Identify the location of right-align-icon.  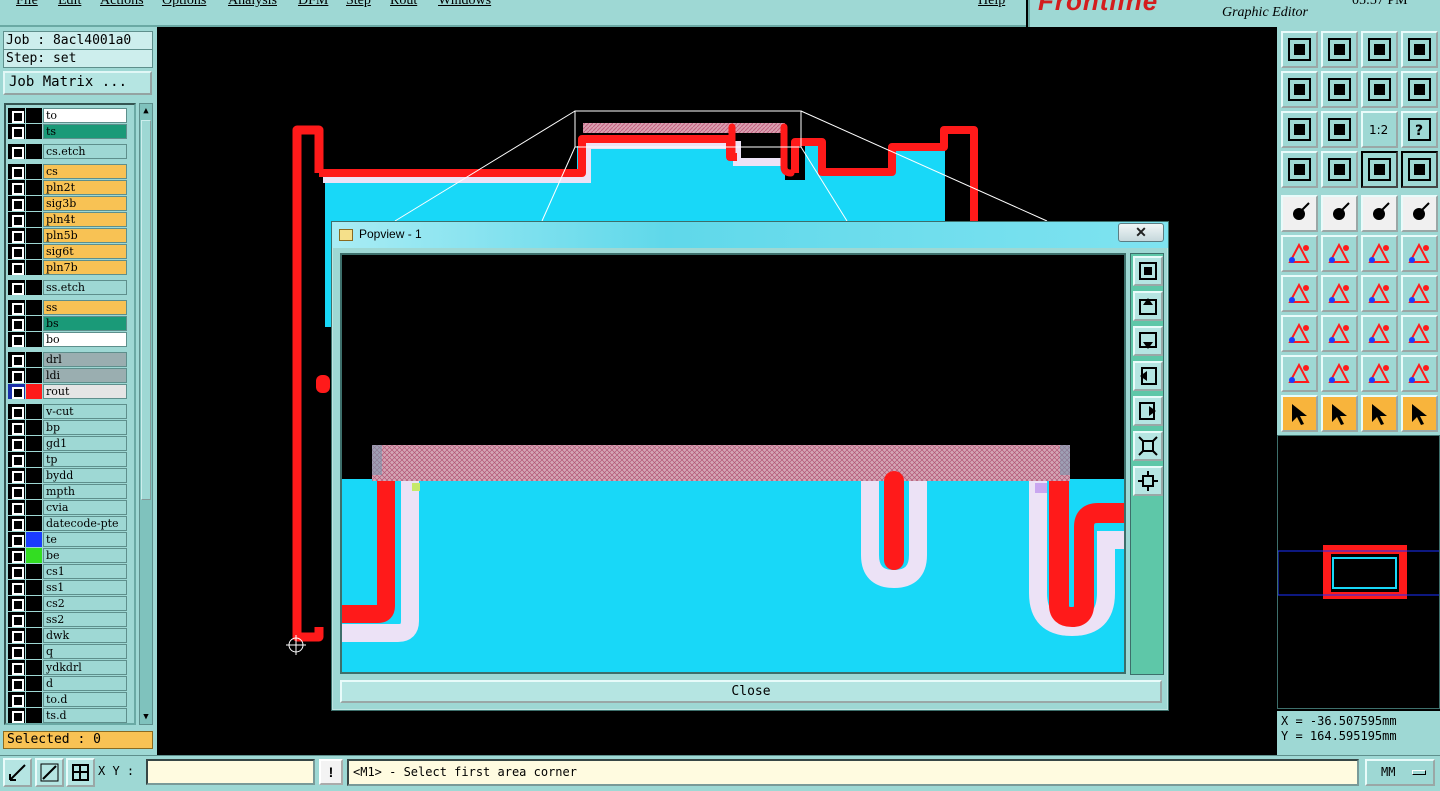
(1339, 89).